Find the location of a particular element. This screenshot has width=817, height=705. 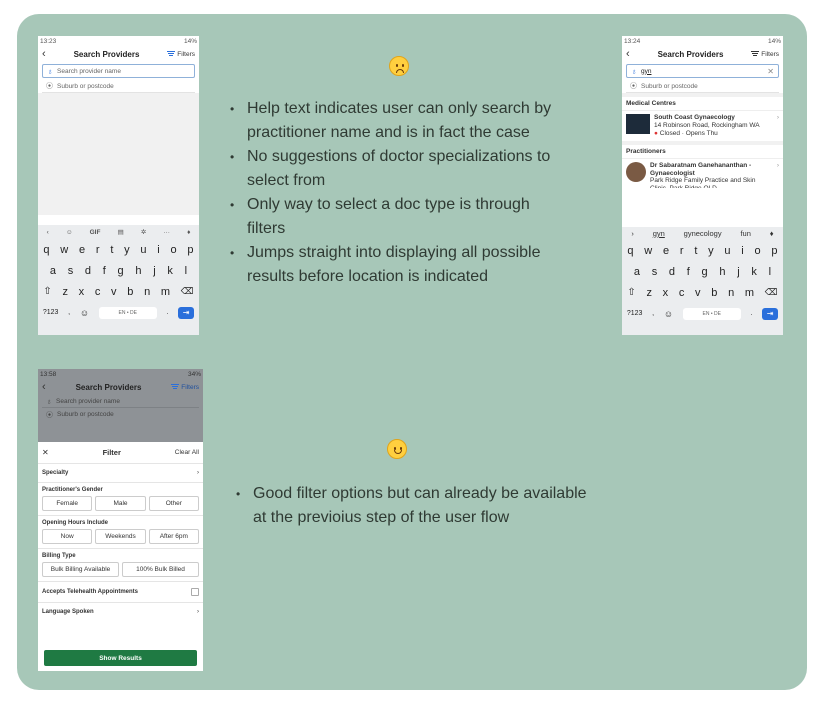

key-e: e is located at coordinates (82, 250).